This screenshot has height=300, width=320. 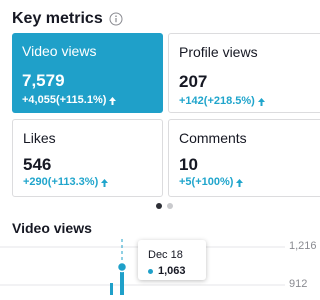 I want to click on pagination-dots, so click(x=167, y=206).